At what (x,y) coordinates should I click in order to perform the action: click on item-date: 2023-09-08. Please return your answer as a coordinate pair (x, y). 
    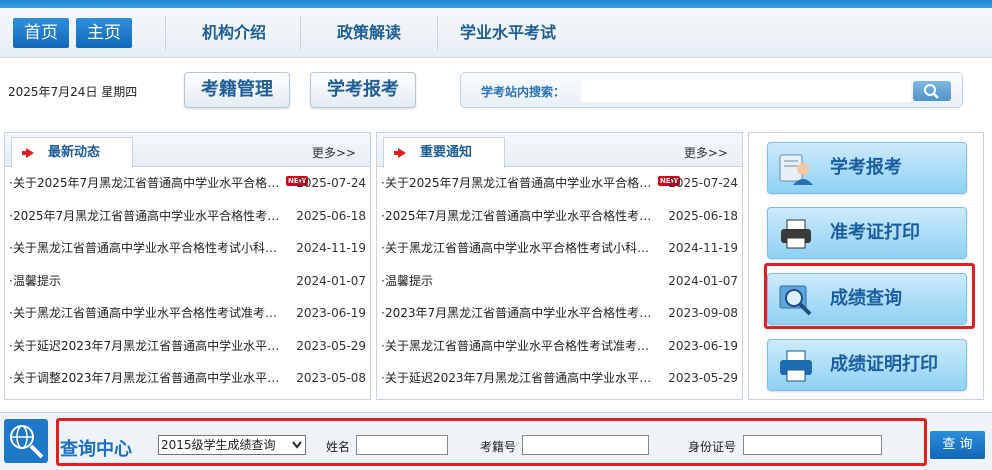
    Looking at the image, I should click on (703, 313).